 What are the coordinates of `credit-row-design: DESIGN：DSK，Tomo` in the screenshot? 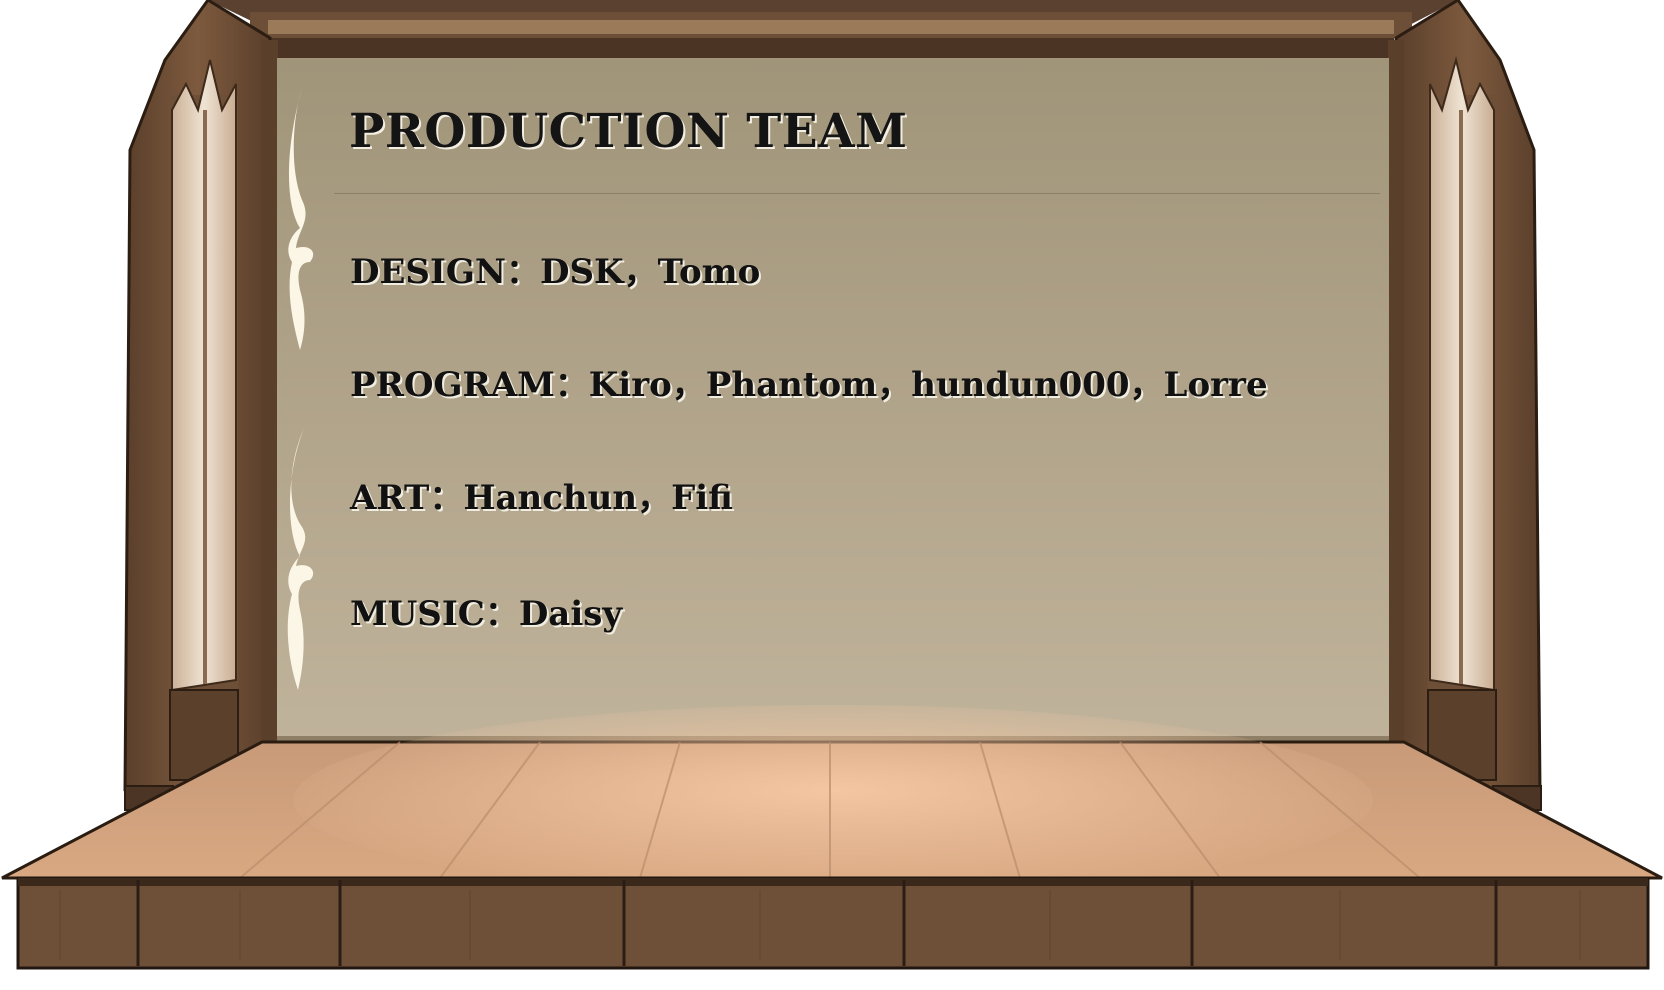 It's located at (555, 268).